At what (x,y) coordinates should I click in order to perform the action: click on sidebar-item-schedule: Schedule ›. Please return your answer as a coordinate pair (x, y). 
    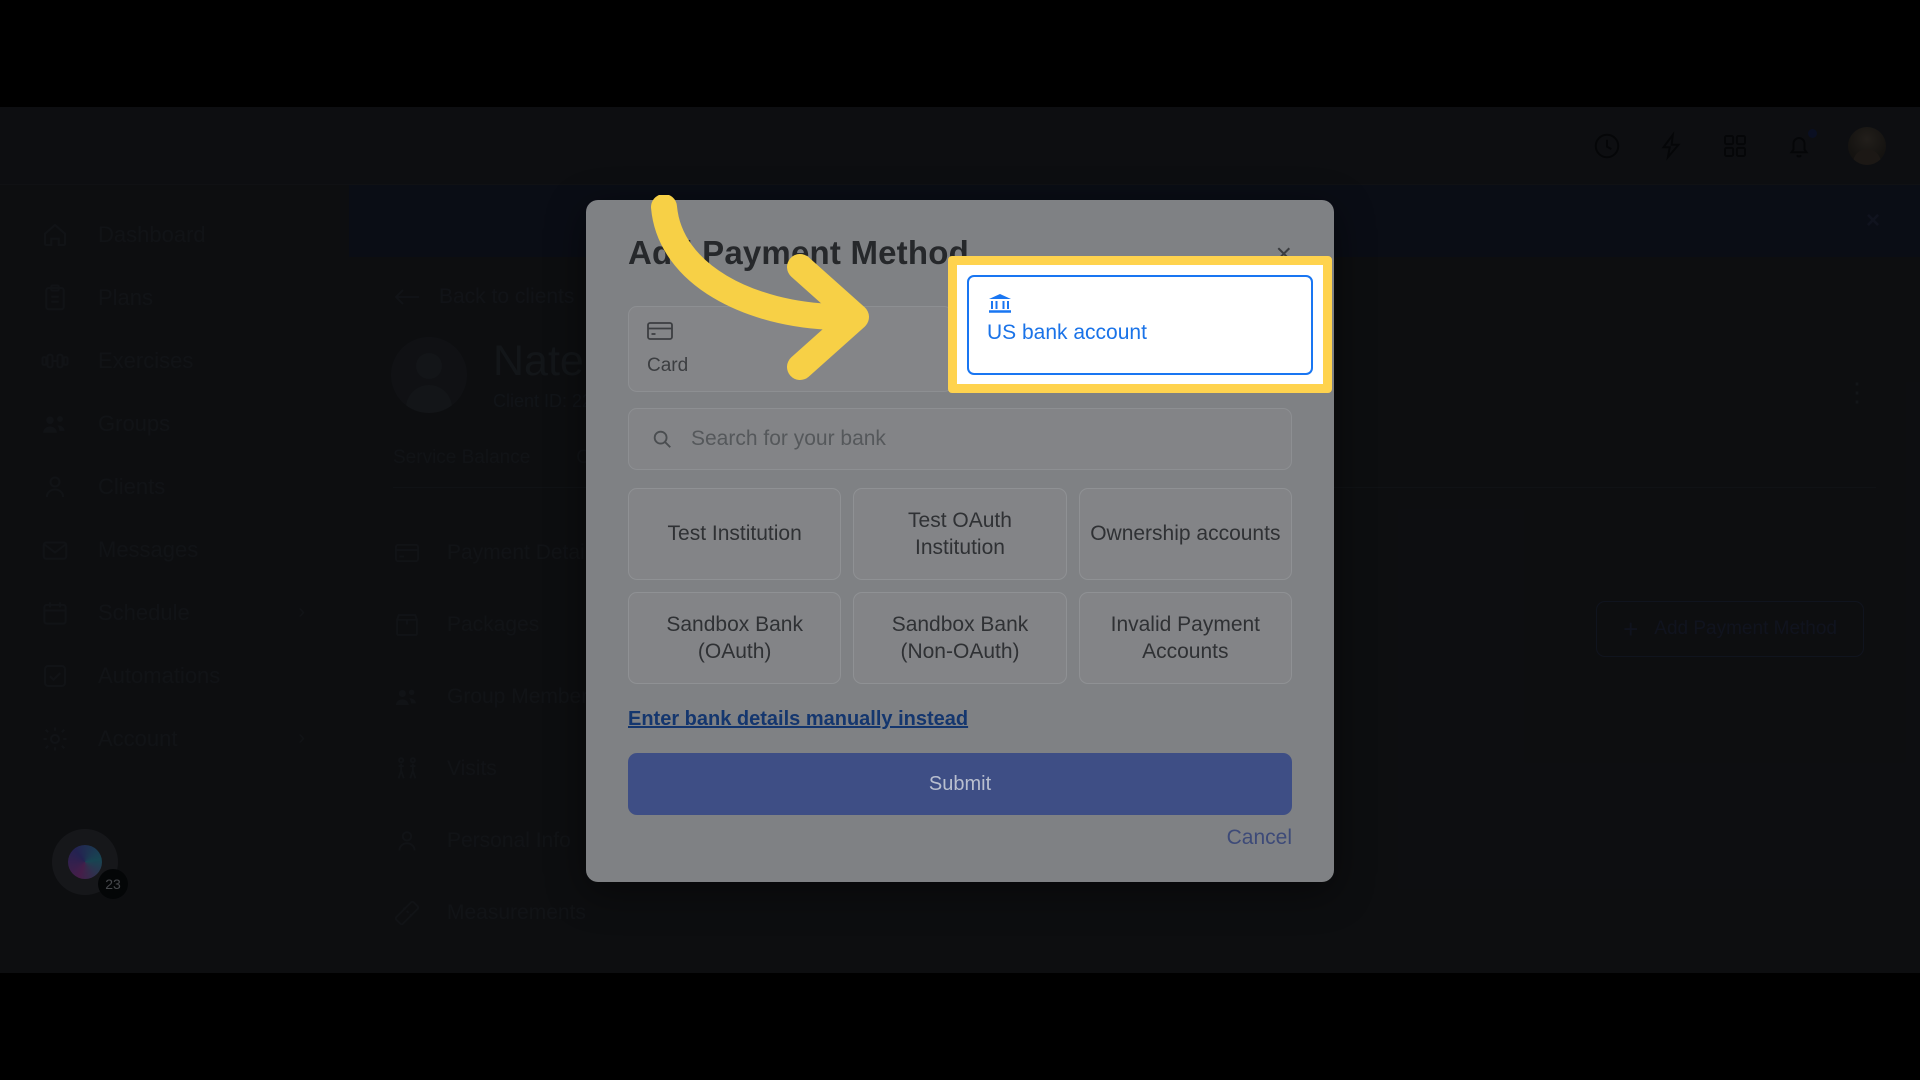
    Looking at the image, I should click on (174, 612).